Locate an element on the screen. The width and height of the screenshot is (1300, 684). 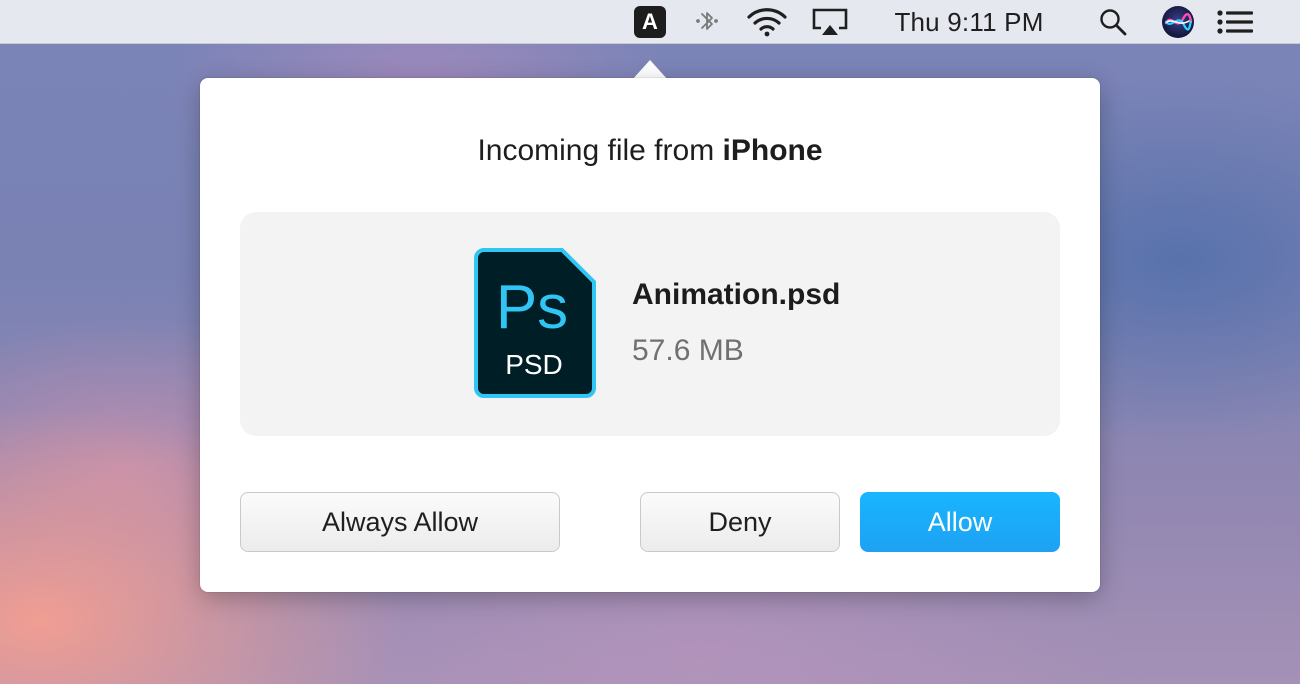
bluetooth-icon is located at coordinates (707, 21).